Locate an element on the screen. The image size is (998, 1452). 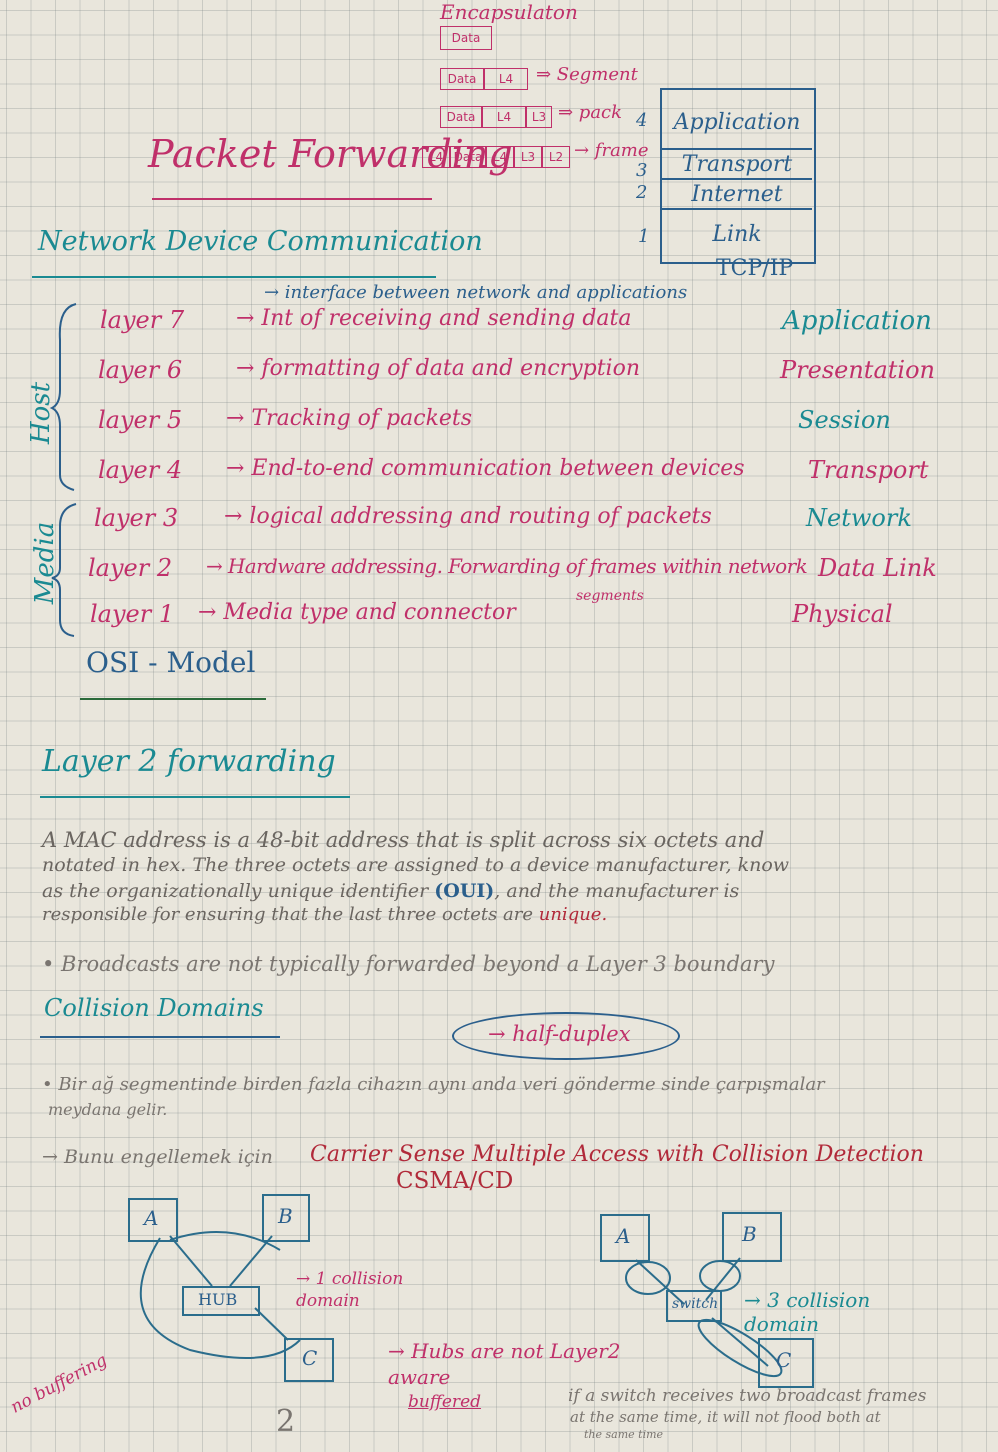
section-collision-heading: Collision Domains is located at coordinates (154, 1008).